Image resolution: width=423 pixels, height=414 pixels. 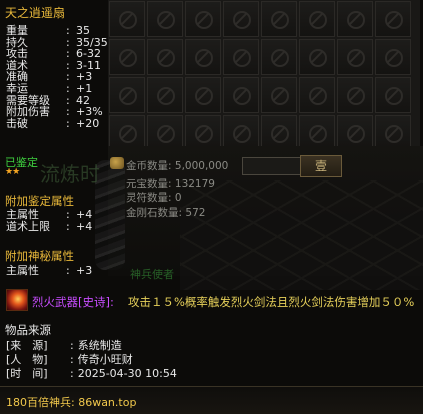 What do you see at coordinates (70, 174) in the screenshot?
I see `background-ghost-text: 流炼时` at bounding box center [70, 174].